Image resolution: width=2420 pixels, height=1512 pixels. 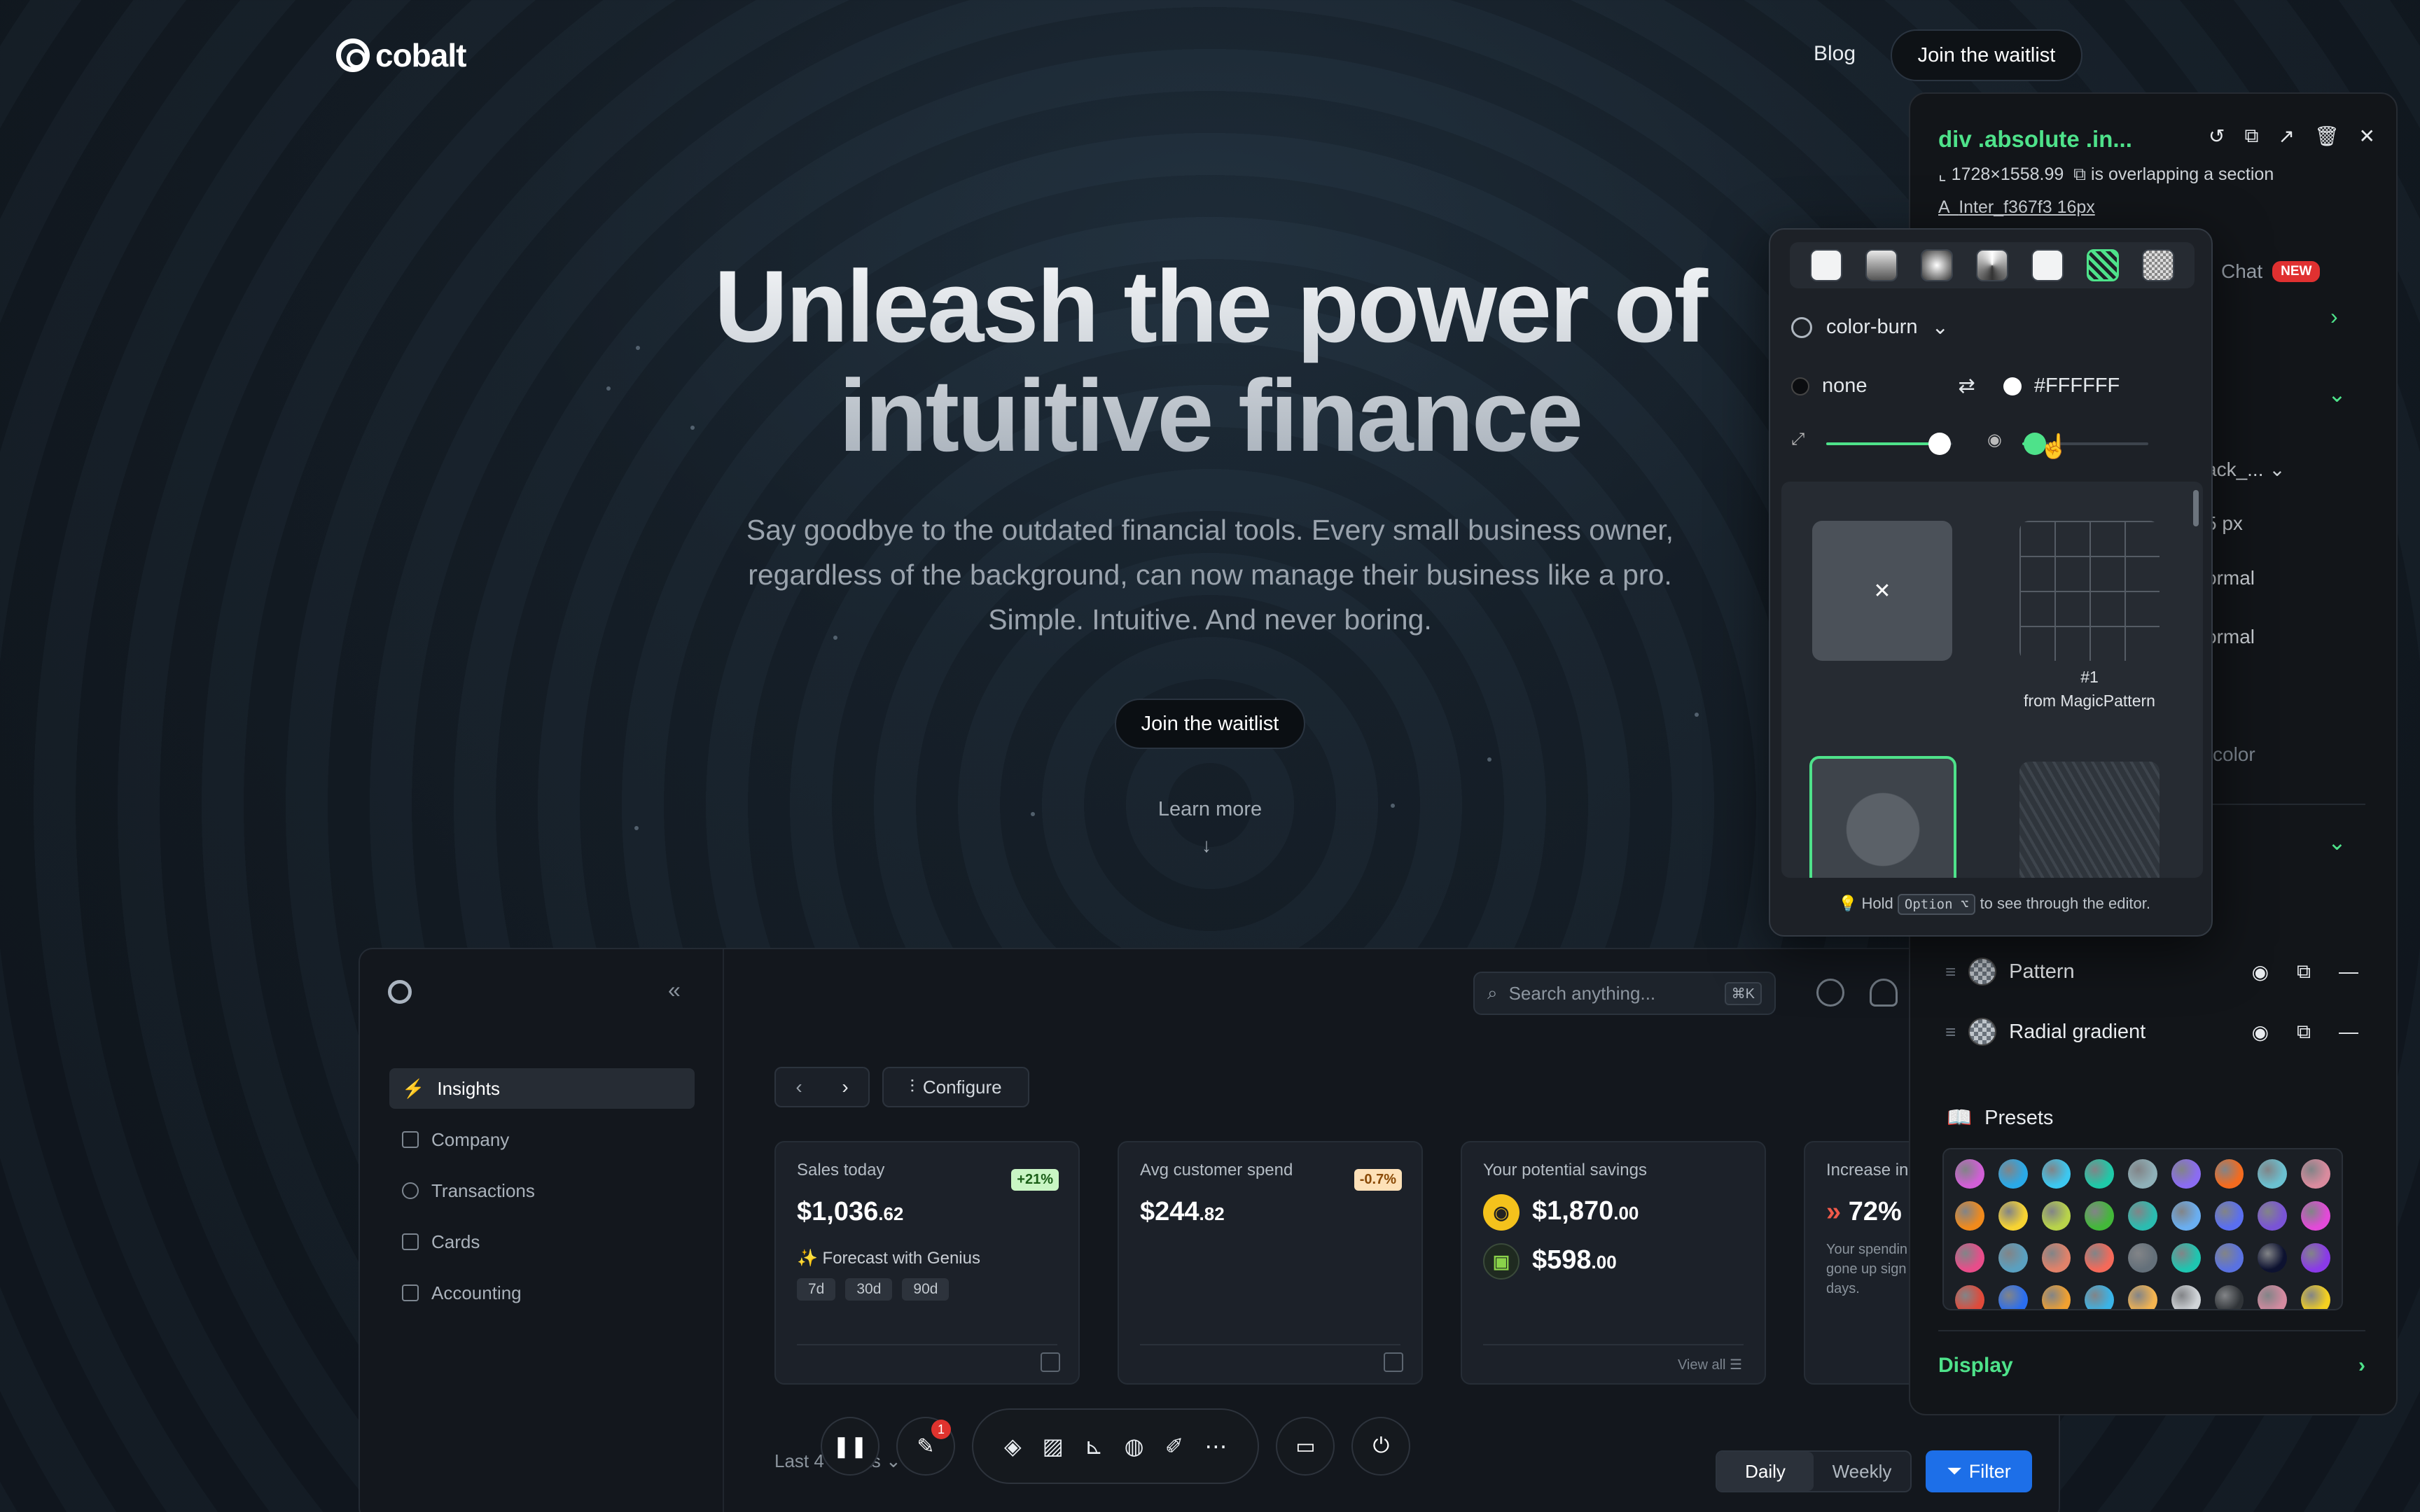 I want to click on no-pattern-tile: ✕, so click(x=1882, y=591).